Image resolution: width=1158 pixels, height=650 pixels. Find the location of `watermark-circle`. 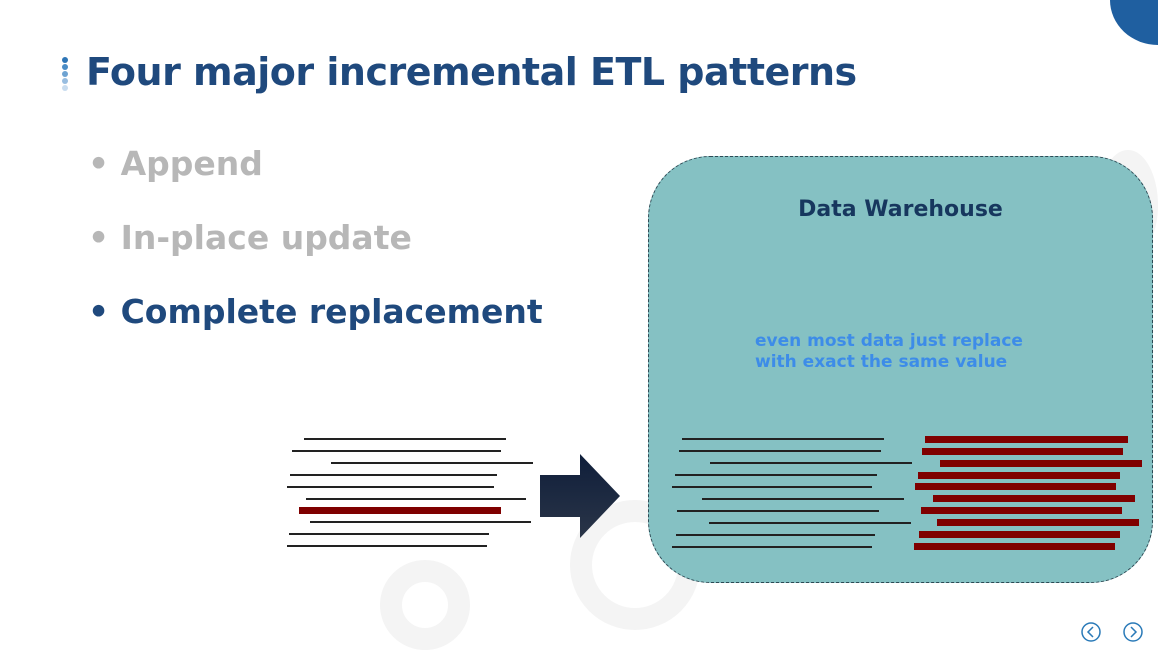

watermark-circle is located at coordinates (425, 605).